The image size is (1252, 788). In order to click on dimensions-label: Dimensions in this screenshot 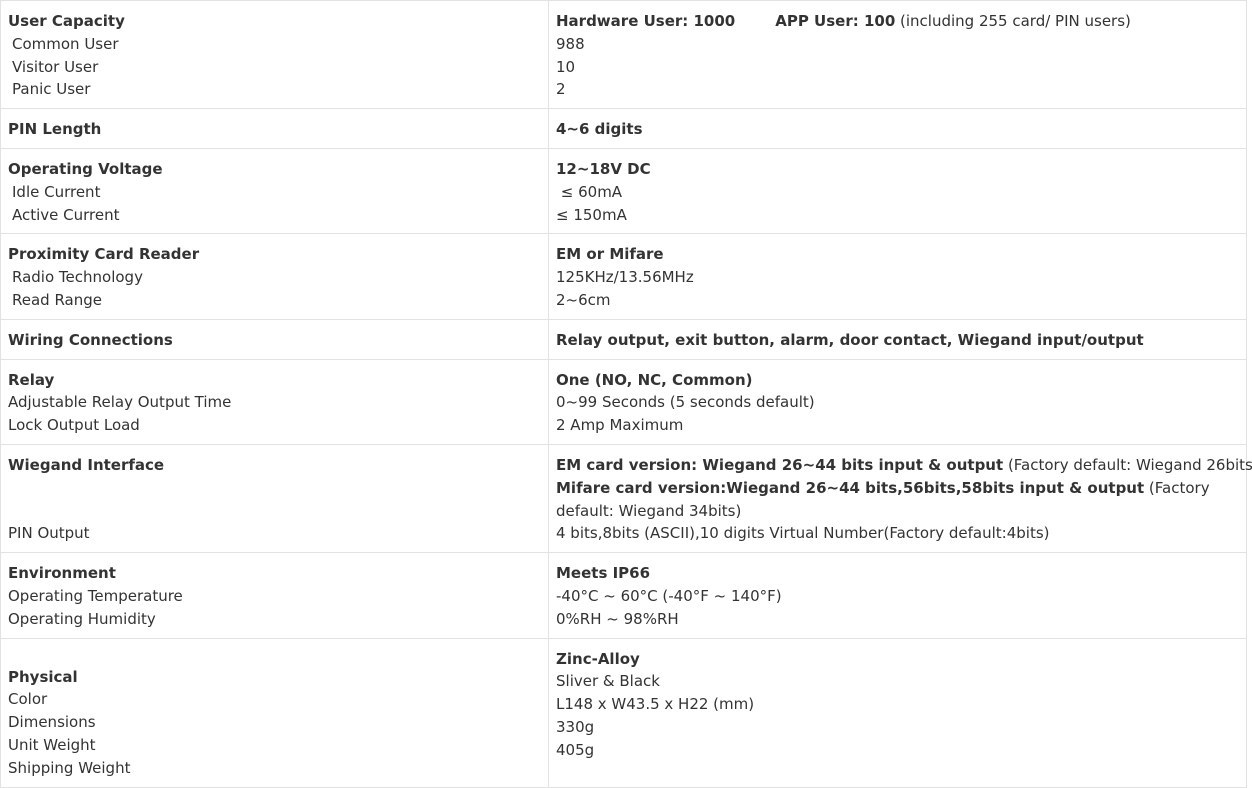, I will do `click(52, 722)`.